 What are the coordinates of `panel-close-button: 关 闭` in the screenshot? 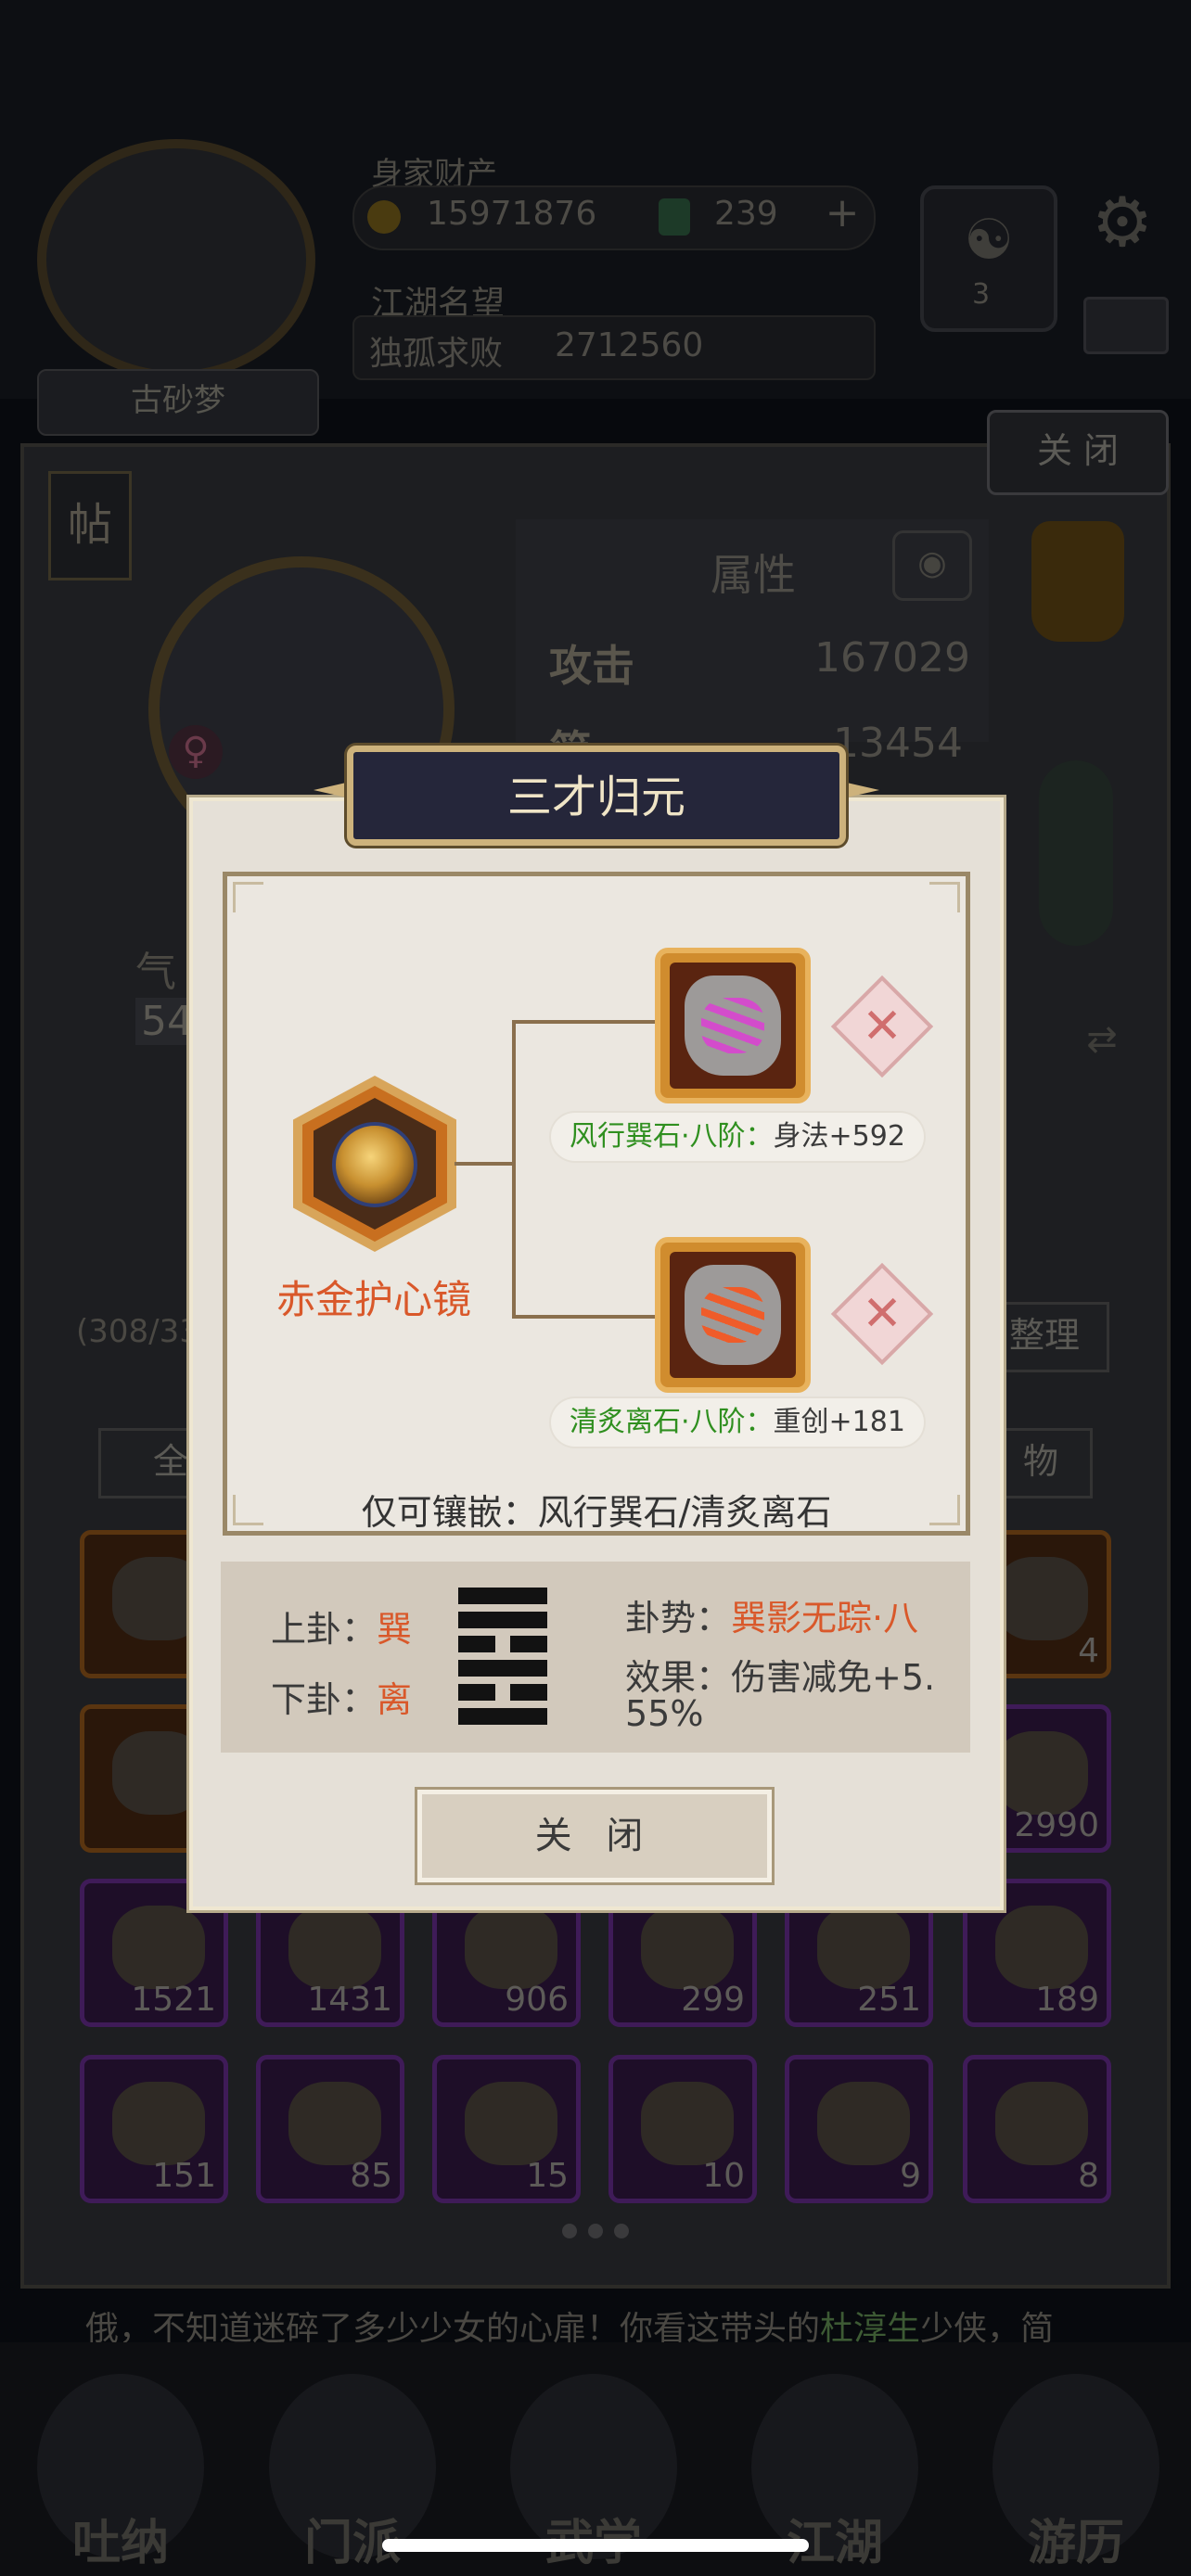 It's located at (1078, 452).